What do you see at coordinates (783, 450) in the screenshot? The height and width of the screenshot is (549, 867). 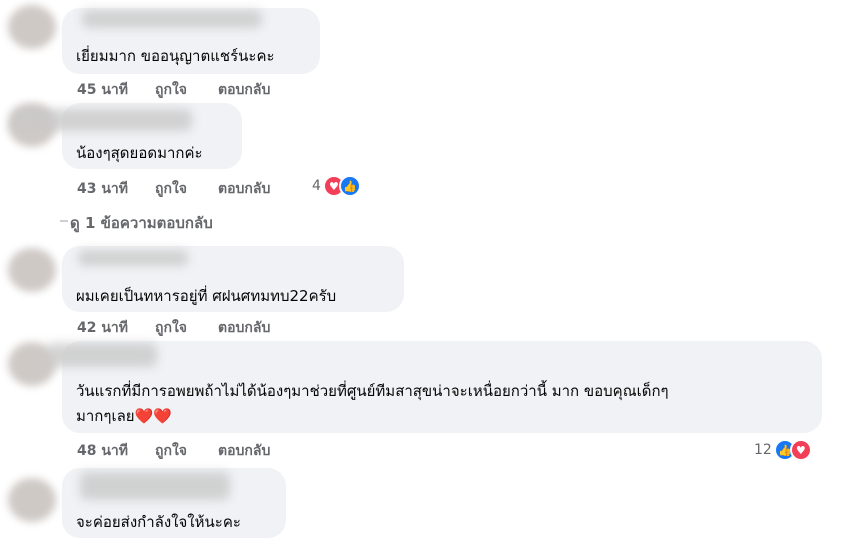 I see `reaction-summary: 12 👍 ♥` at bounding box center [783, 450].